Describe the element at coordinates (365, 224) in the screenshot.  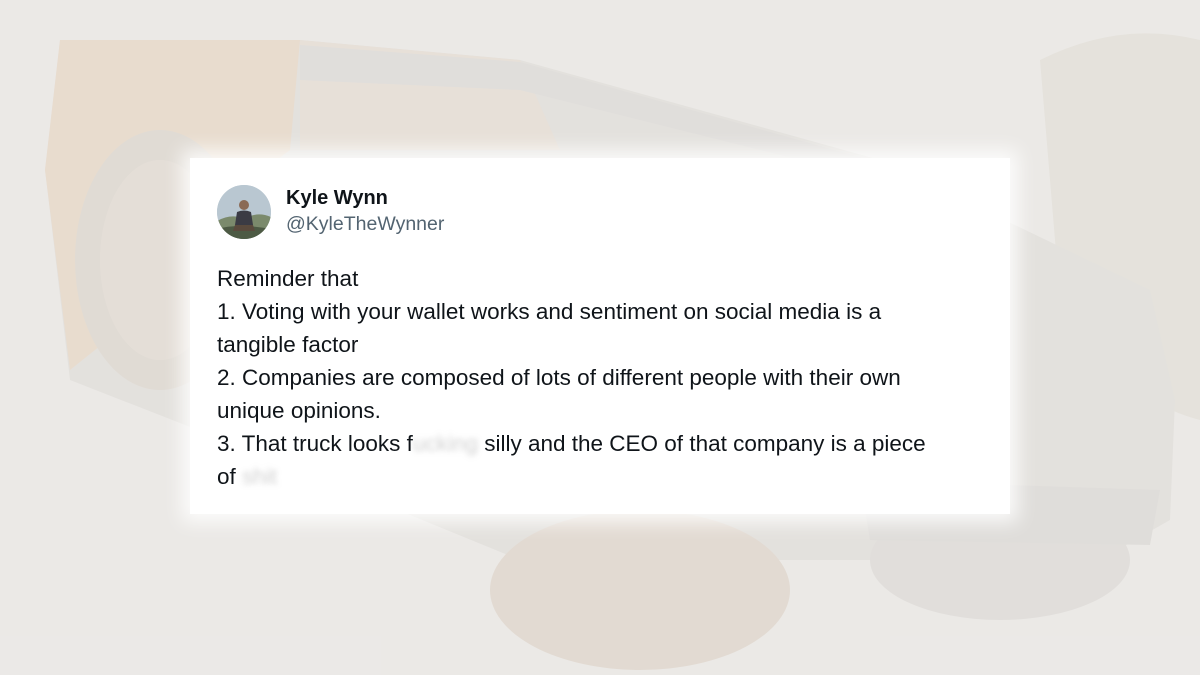
I see `author-handle: @KyleTheWynner` at that location.